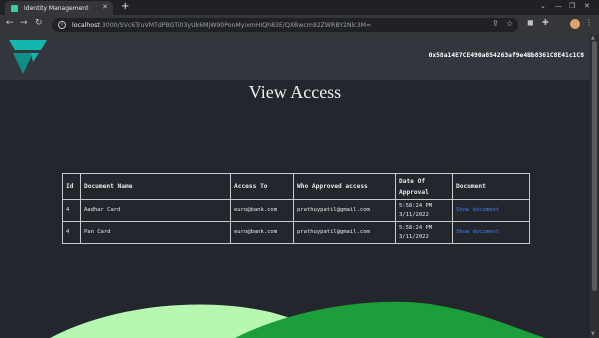  I want to click on minimize-icon: —, so click(558, 6).